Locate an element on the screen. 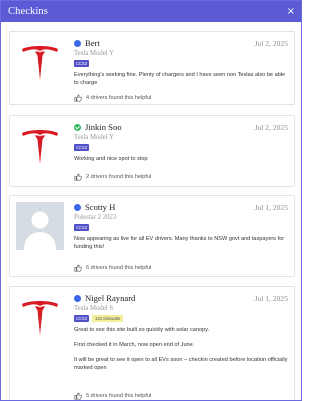  checkin-comment: Working and nice spot to stop is located at coordinates (181, 159).